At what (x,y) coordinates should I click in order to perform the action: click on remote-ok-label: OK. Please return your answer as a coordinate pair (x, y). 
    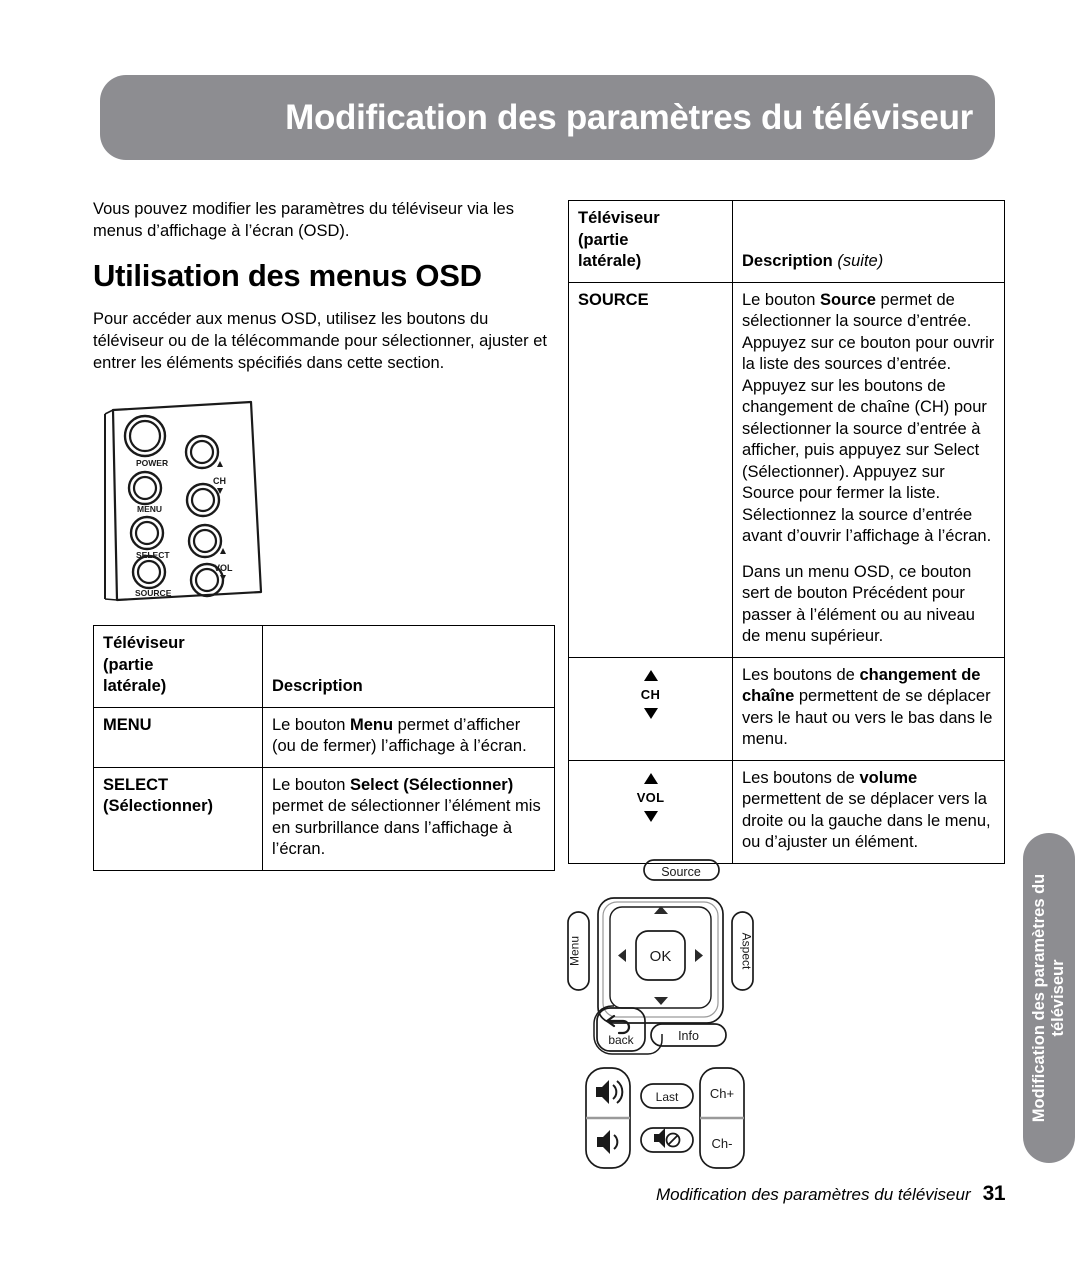
    Looking at the image, I should click on (661, 956).